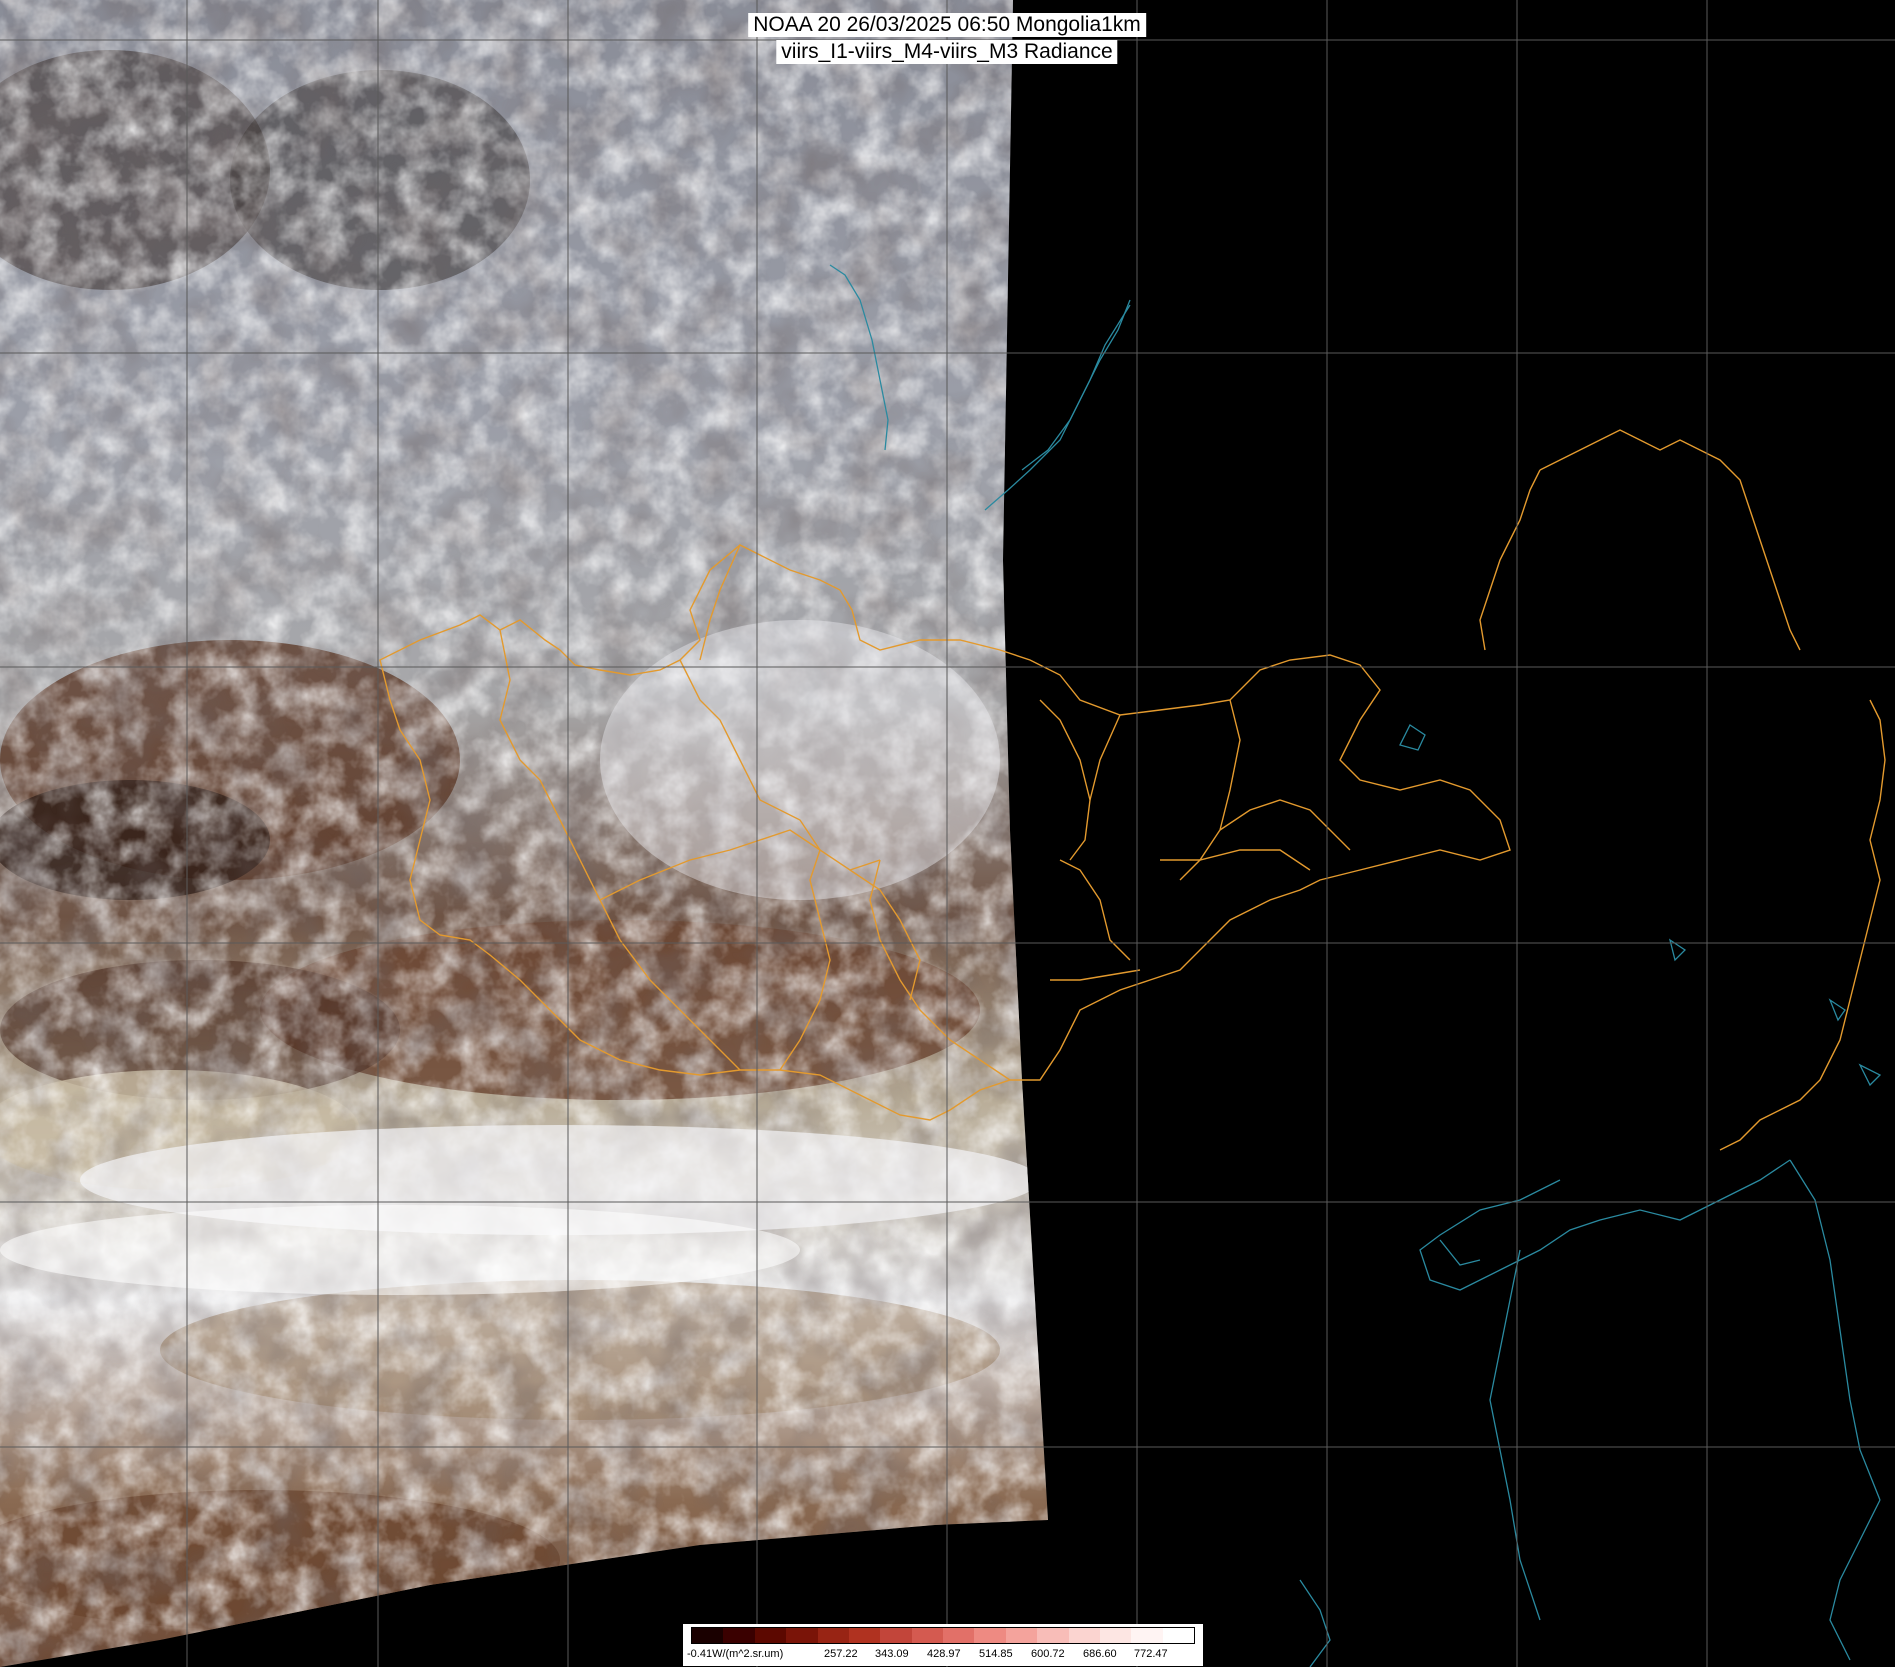 This screenshot has width=1895, height=1667. What do you see at coordinates (947, 52) in the screenshot?
I see `title-line-2: viirs_I1-viirs_M4-viirs_M3 Radiance` at bounding box center [947, 52].